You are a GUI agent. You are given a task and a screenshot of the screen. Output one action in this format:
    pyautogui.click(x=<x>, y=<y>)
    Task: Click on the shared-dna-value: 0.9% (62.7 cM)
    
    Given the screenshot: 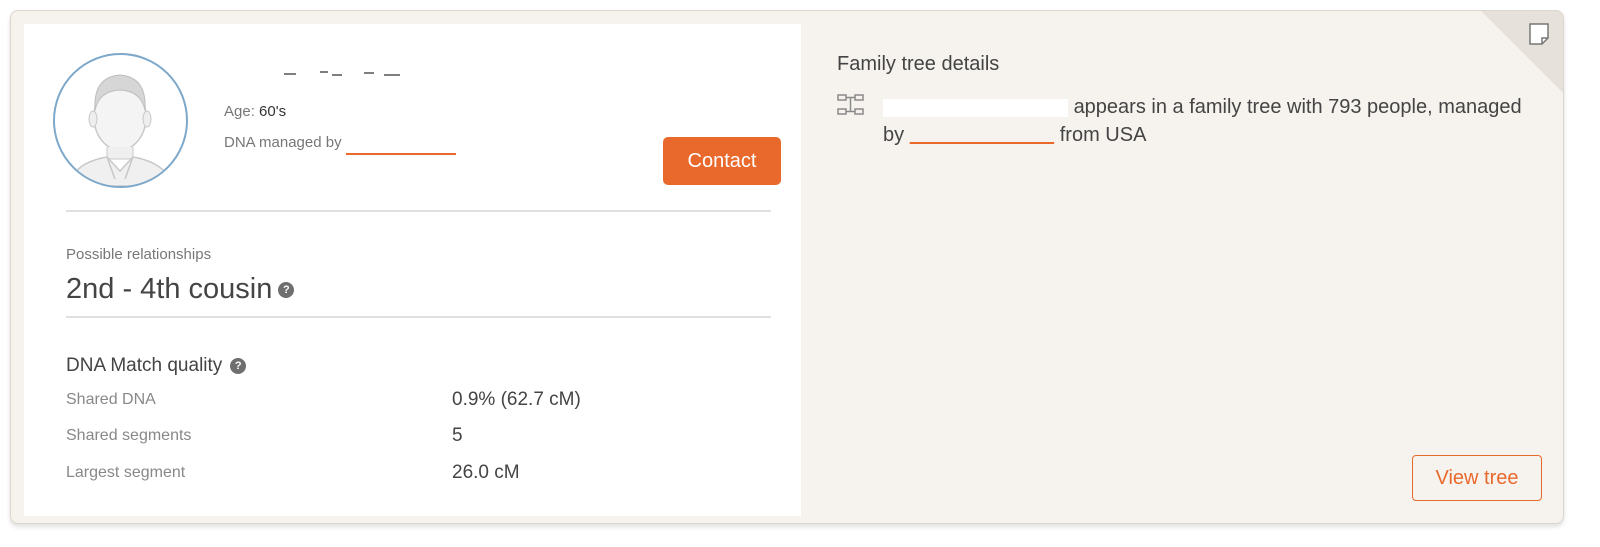 What is the action you would take?
    pyautogui.click(x=516, y=399)
    